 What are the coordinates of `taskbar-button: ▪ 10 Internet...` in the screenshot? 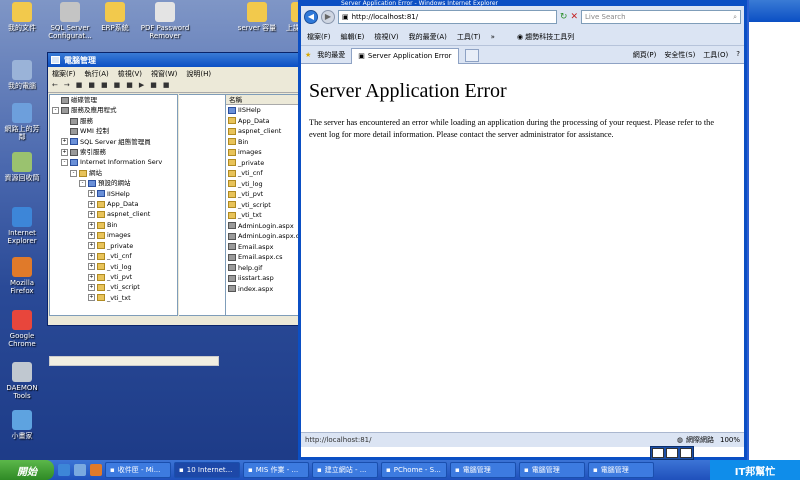 It's located at (207, 470).